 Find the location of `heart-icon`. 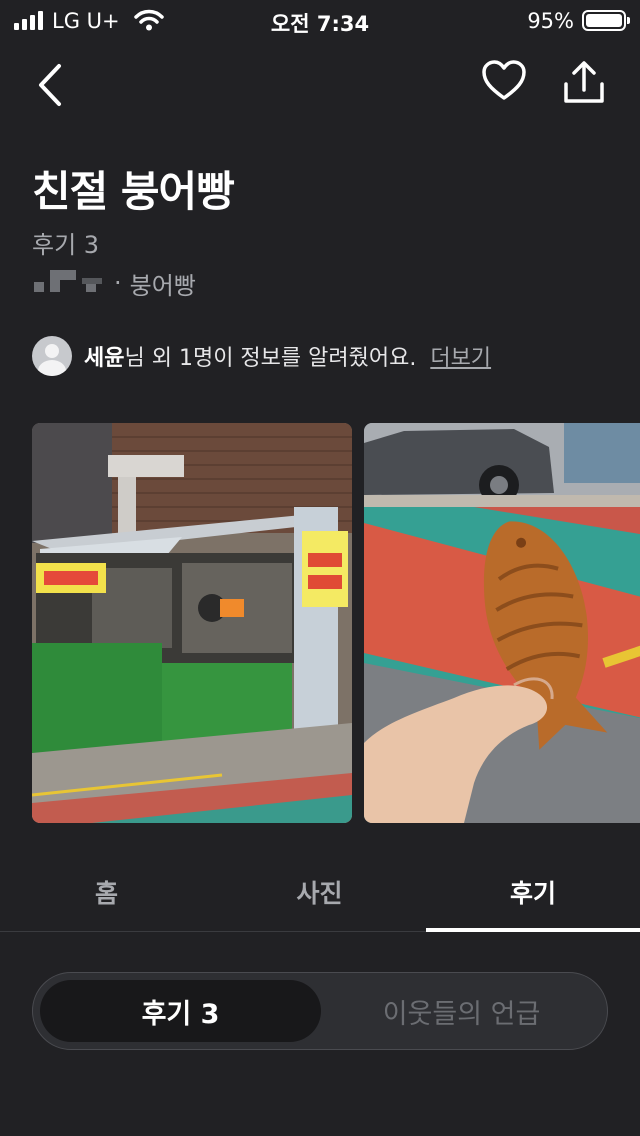

heart-icon is located at coordinates (504, 80).